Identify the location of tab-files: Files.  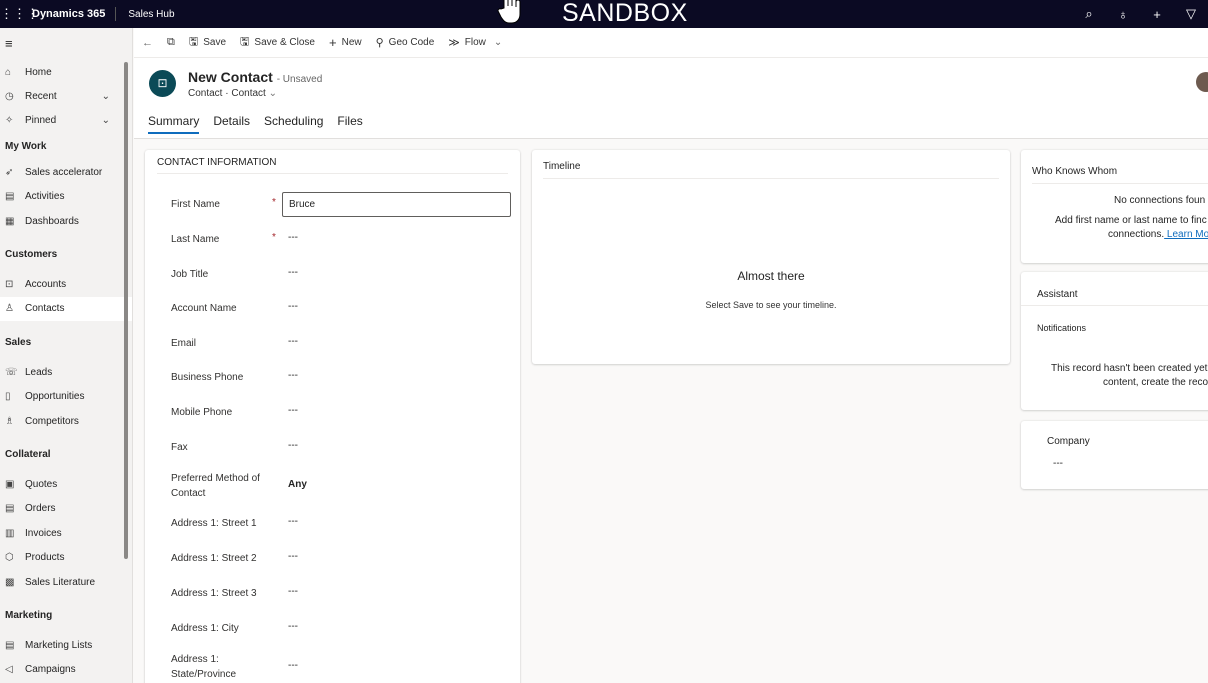
(349, 124).